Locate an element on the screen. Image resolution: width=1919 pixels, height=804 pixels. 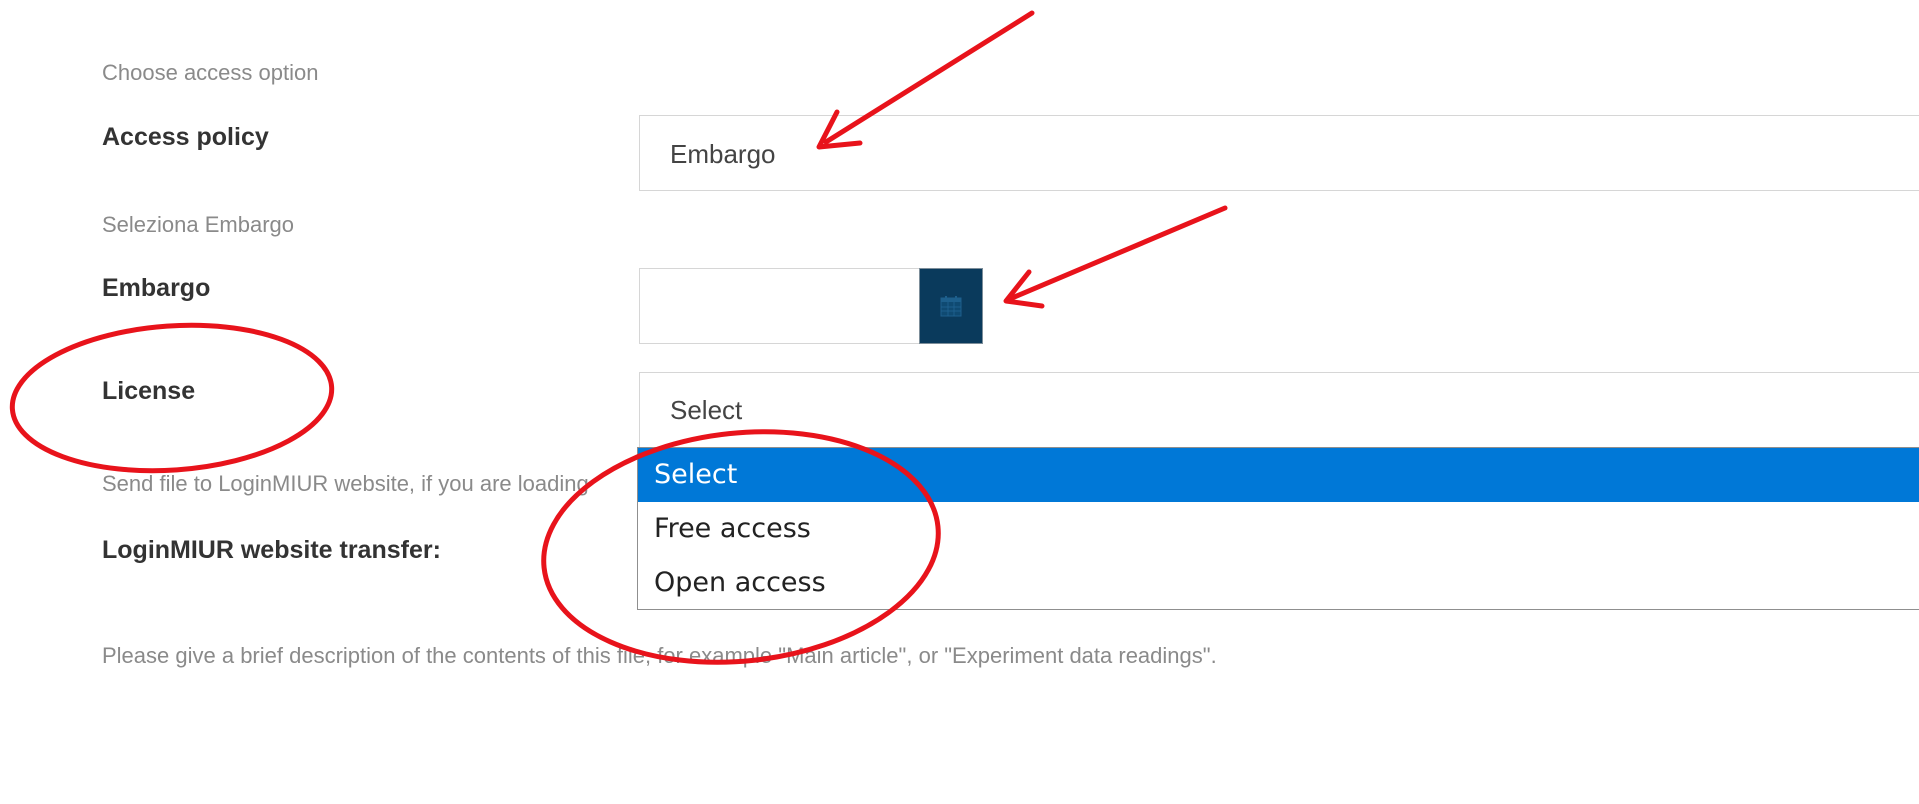
transfer-label: LoginMIUR website transfer: is located at coordinates (271, 550).